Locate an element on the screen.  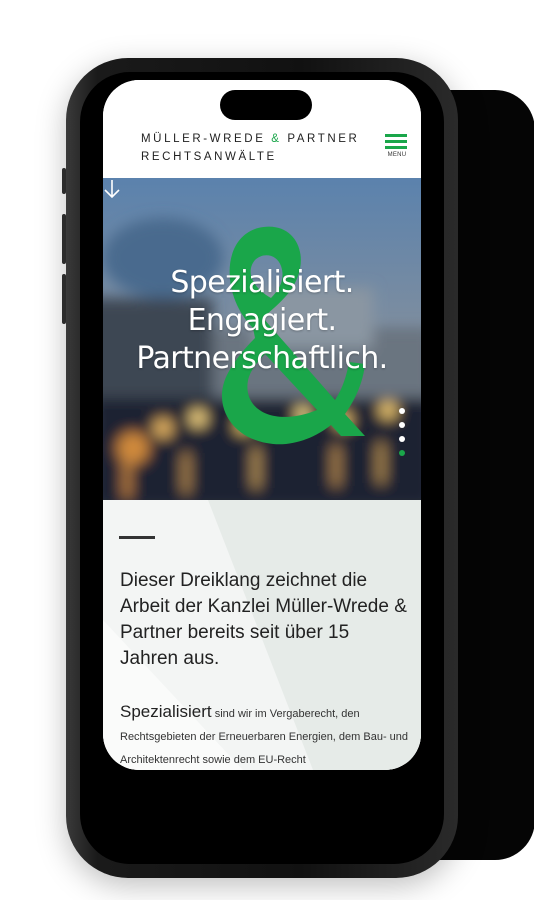
menu-button: MENU is located at coordinates (397, 146).